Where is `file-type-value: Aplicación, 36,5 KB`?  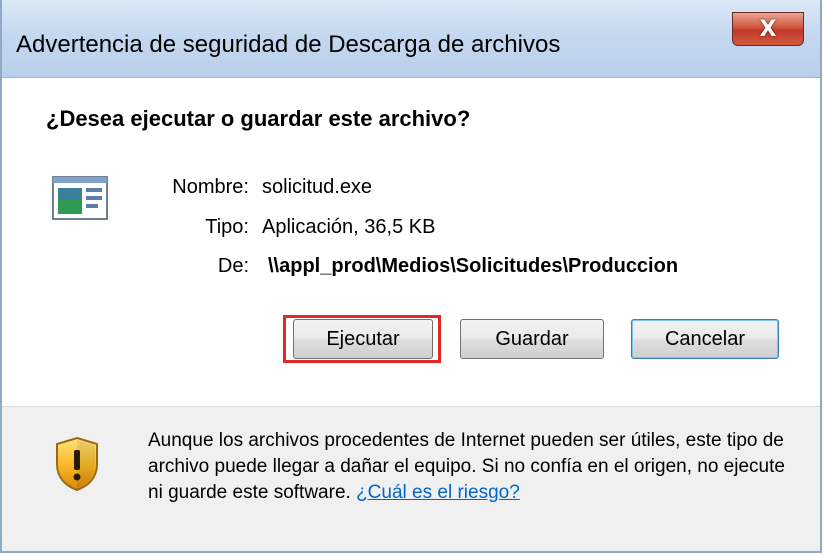
file-type-value: Aplicación, 36,5 KB is located at coordinates (349, 227).